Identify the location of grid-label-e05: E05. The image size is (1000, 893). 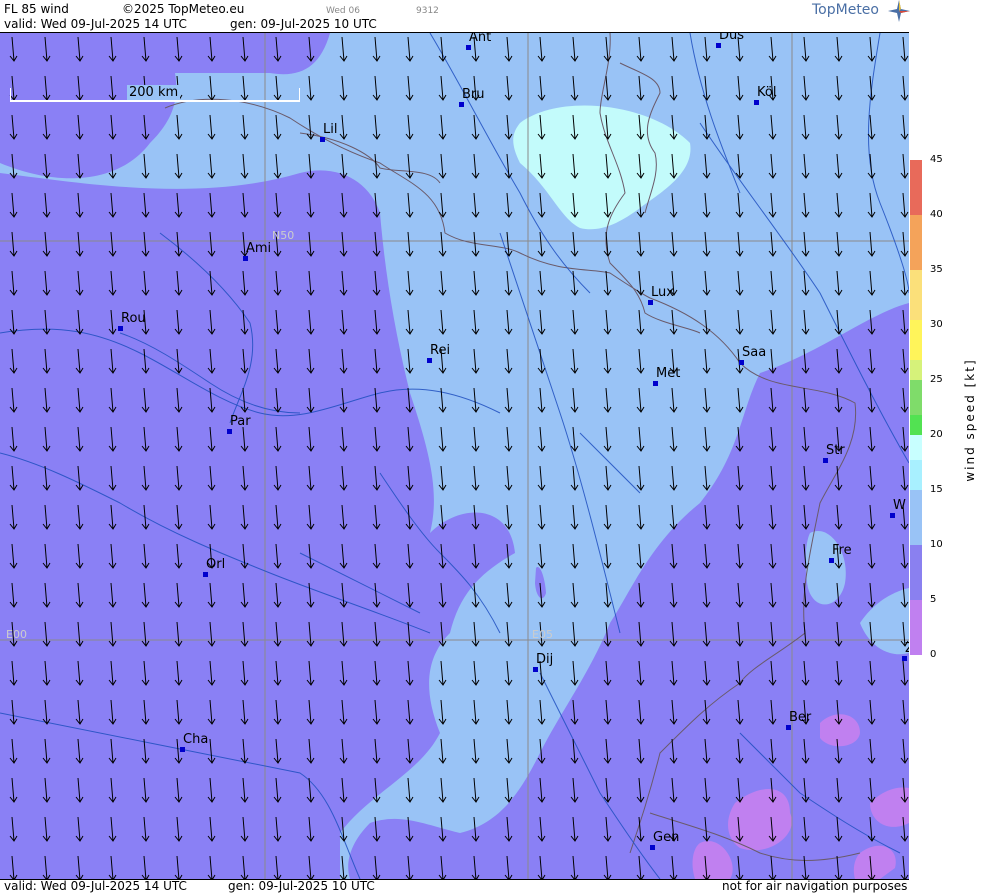
(542, 634).